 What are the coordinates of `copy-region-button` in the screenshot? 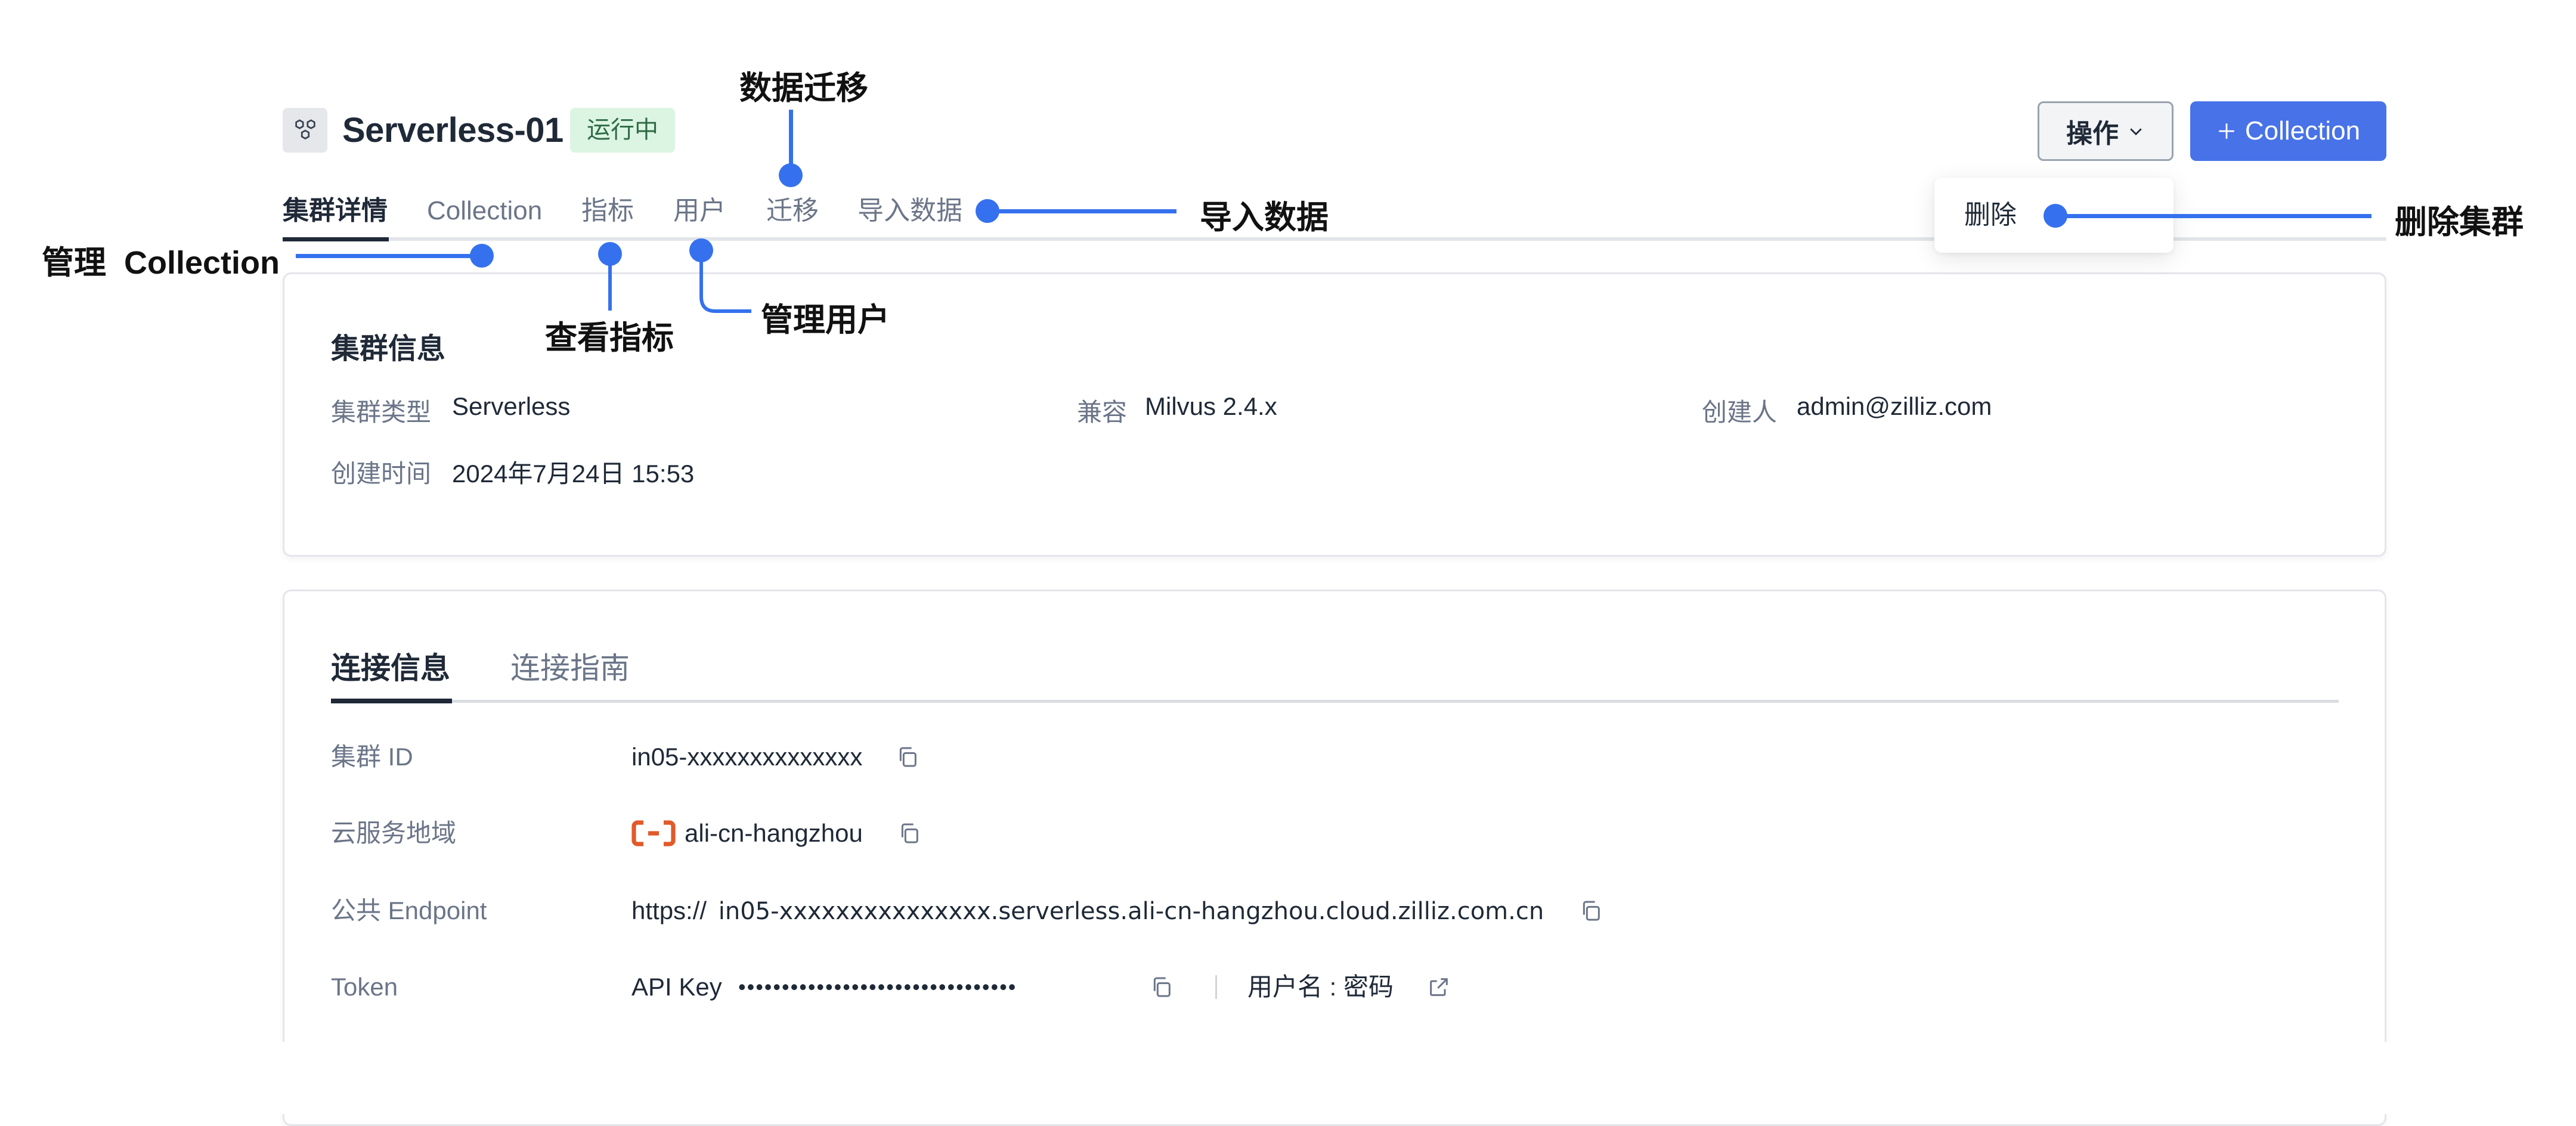 It's located at (909, 834).